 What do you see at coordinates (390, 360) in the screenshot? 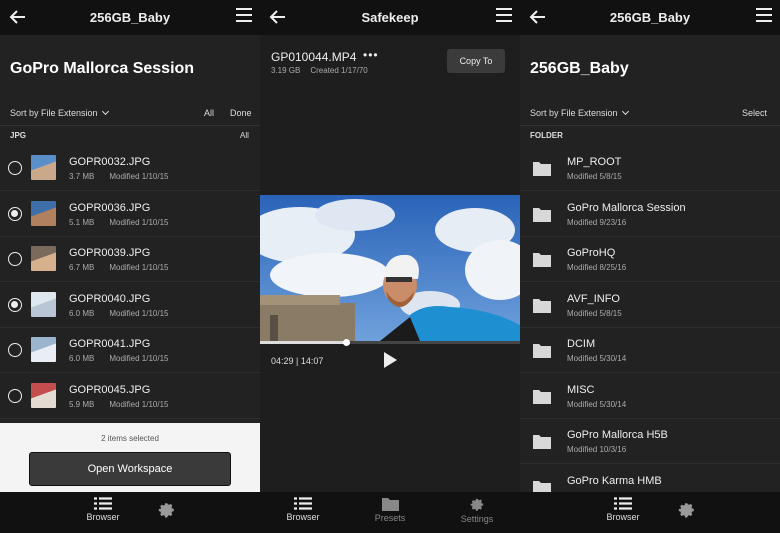
I see `play-icon` at bounding box center [390, 360].